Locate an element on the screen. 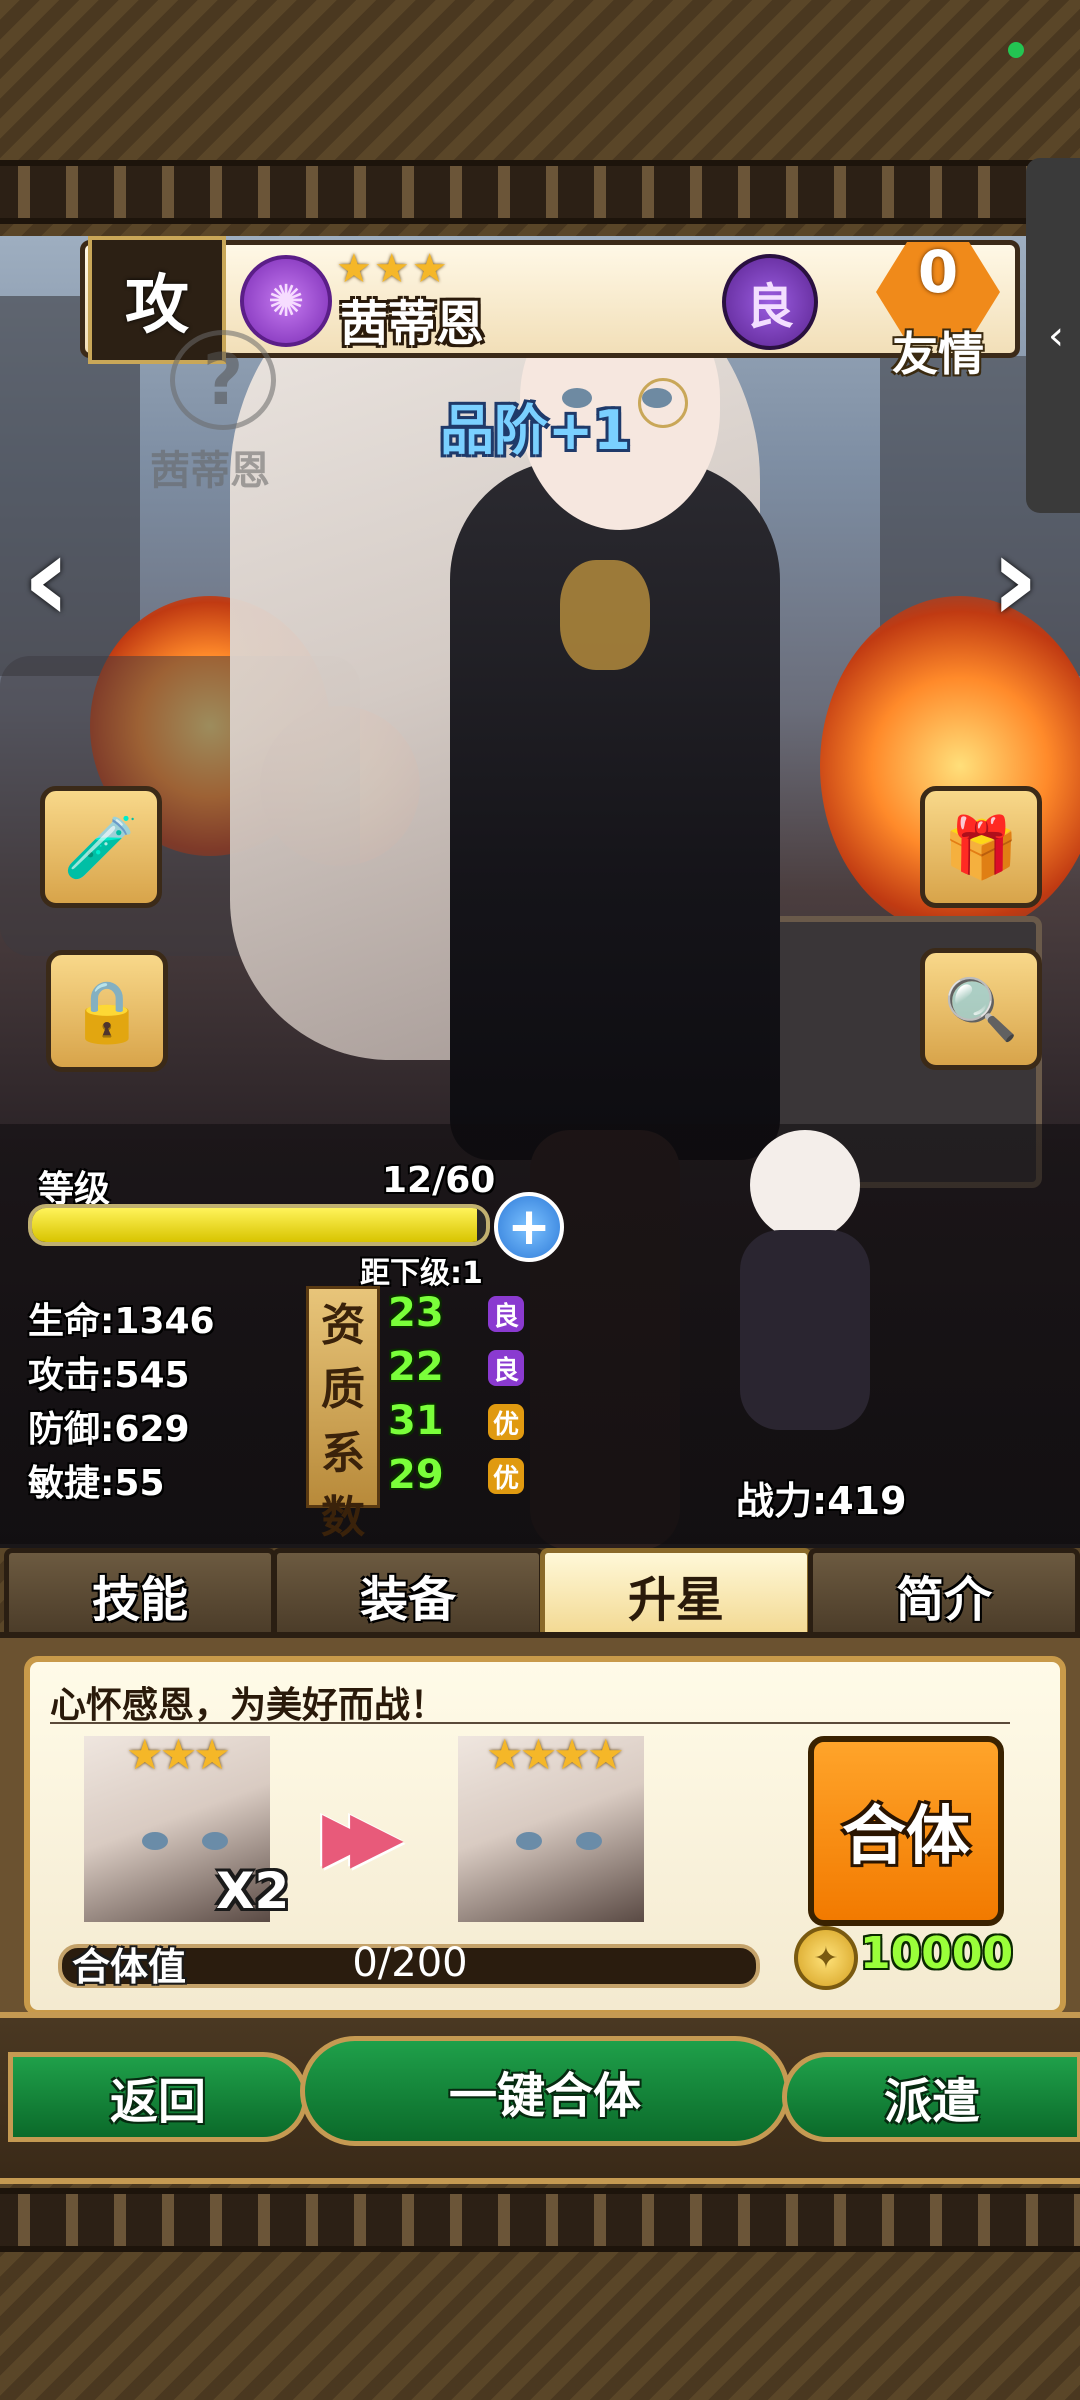 This screenshot has width=1080, height=2400. quality-badge: 良 is located at coordinates (770, 302).